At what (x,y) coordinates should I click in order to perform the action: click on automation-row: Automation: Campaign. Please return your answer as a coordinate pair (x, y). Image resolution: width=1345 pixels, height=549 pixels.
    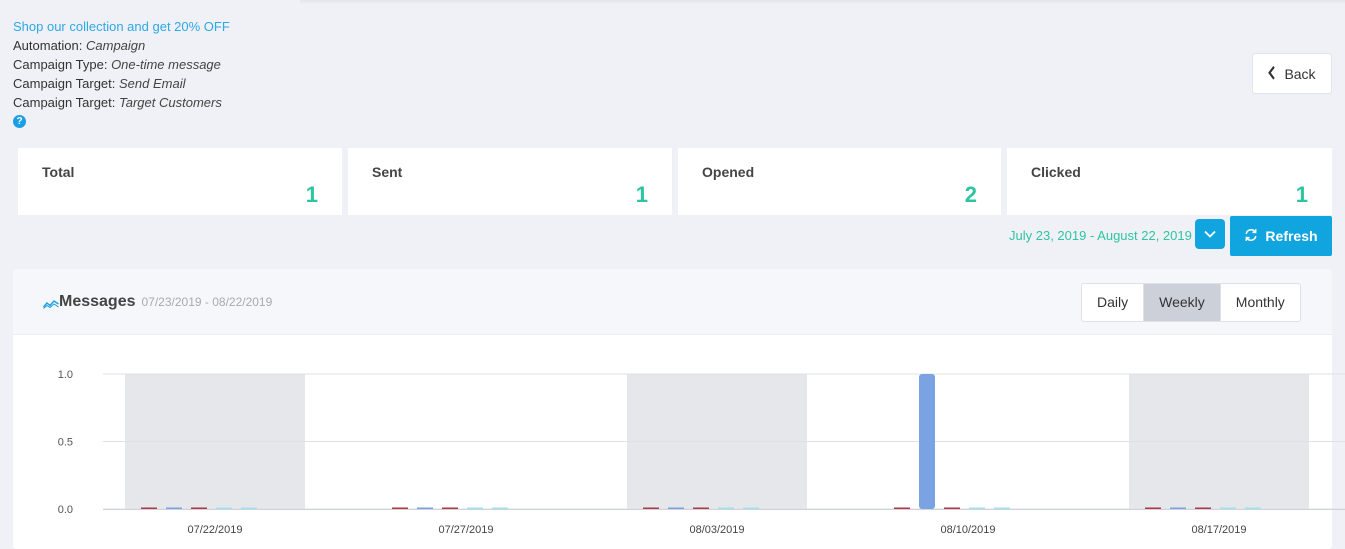
    Looking at the image, I should click on (79, 45).